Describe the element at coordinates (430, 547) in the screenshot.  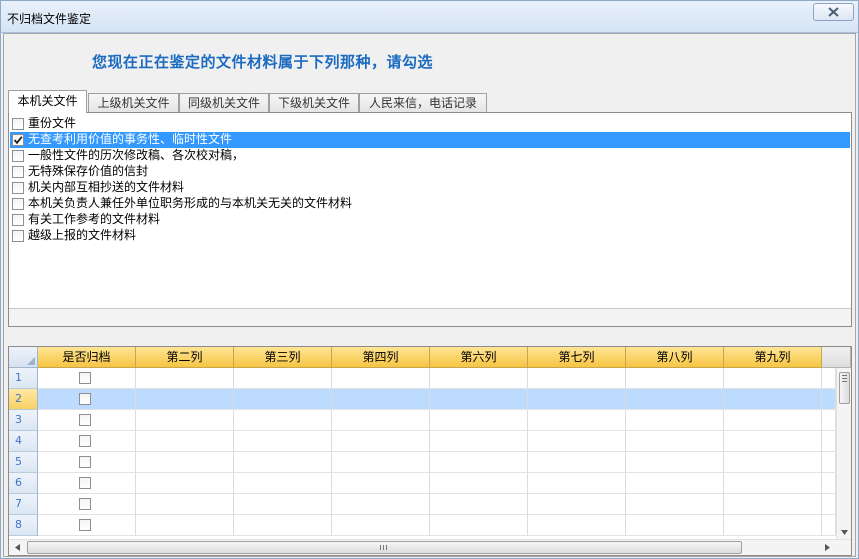
I see `horizontal-scrollbar` at that location.